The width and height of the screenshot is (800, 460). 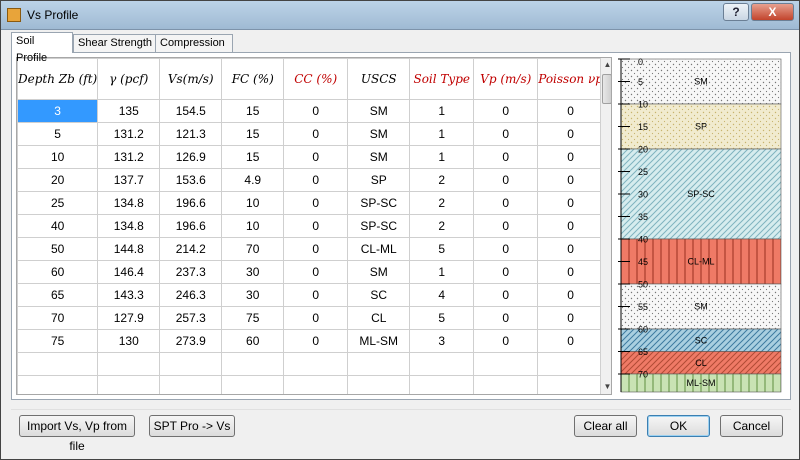 I want to click on column-header: FC (%), so click(x=253, y=79).